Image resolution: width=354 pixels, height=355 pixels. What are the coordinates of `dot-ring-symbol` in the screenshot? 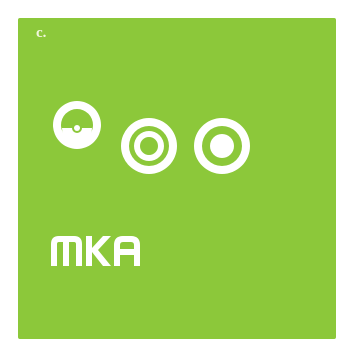 It's located at (222, 146).